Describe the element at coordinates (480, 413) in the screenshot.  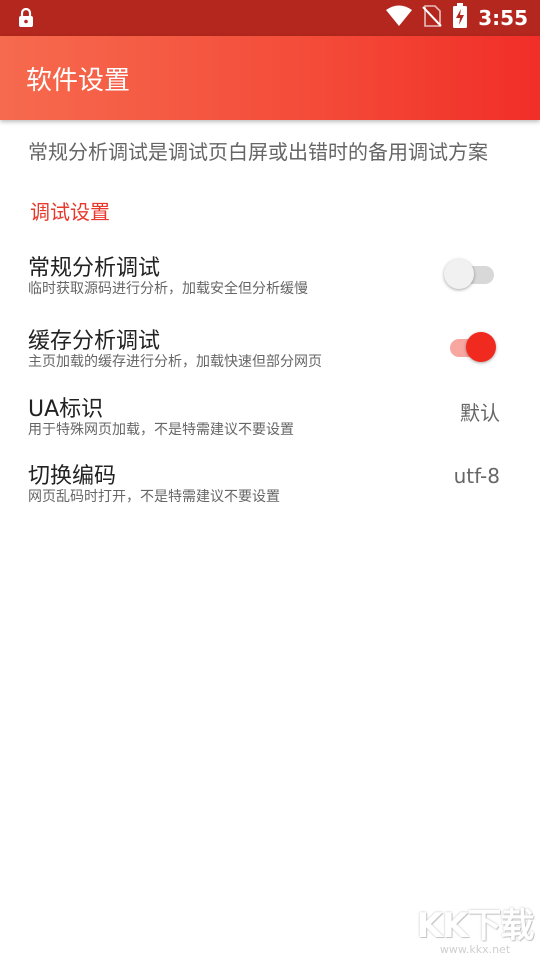
I see `pref-value: 默认` at that location.